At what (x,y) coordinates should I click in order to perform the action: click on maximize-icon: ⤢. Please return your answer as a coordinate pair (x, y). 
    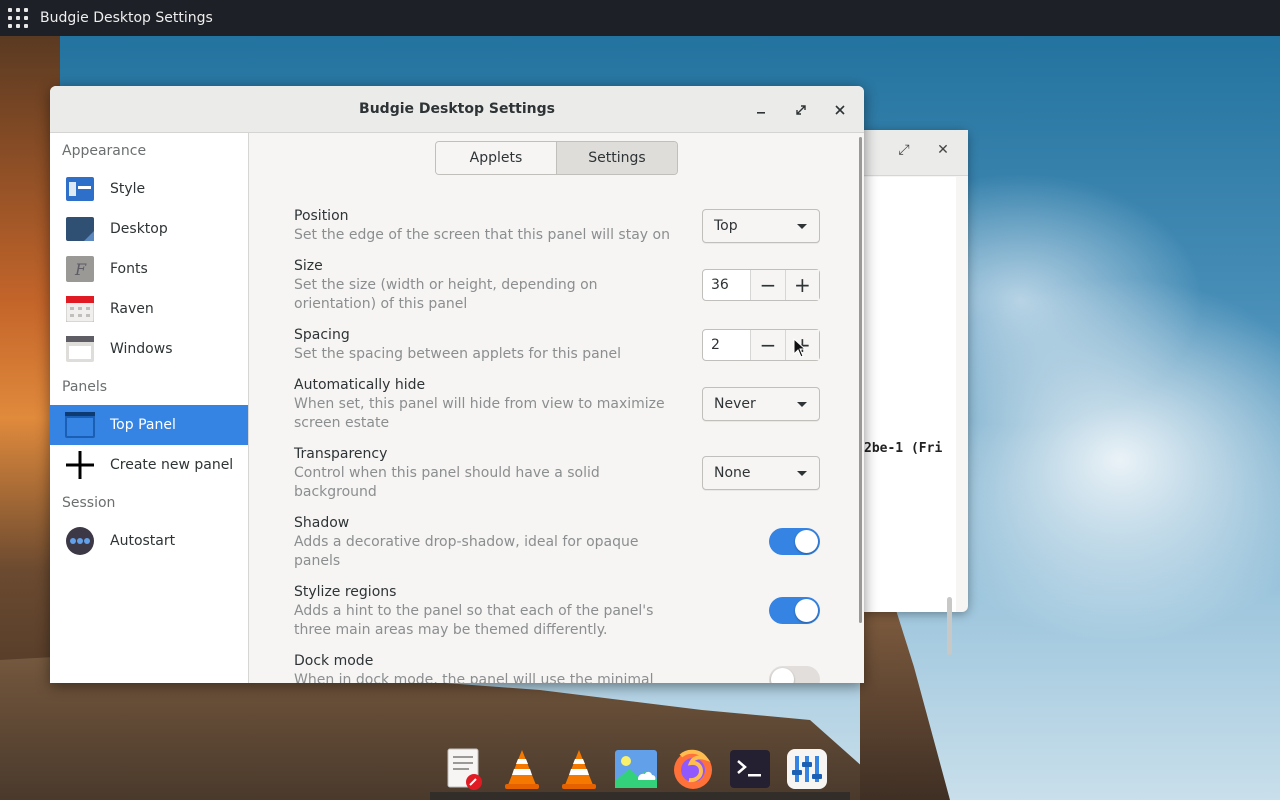
    Looking at the image, I should click on (904, 150).